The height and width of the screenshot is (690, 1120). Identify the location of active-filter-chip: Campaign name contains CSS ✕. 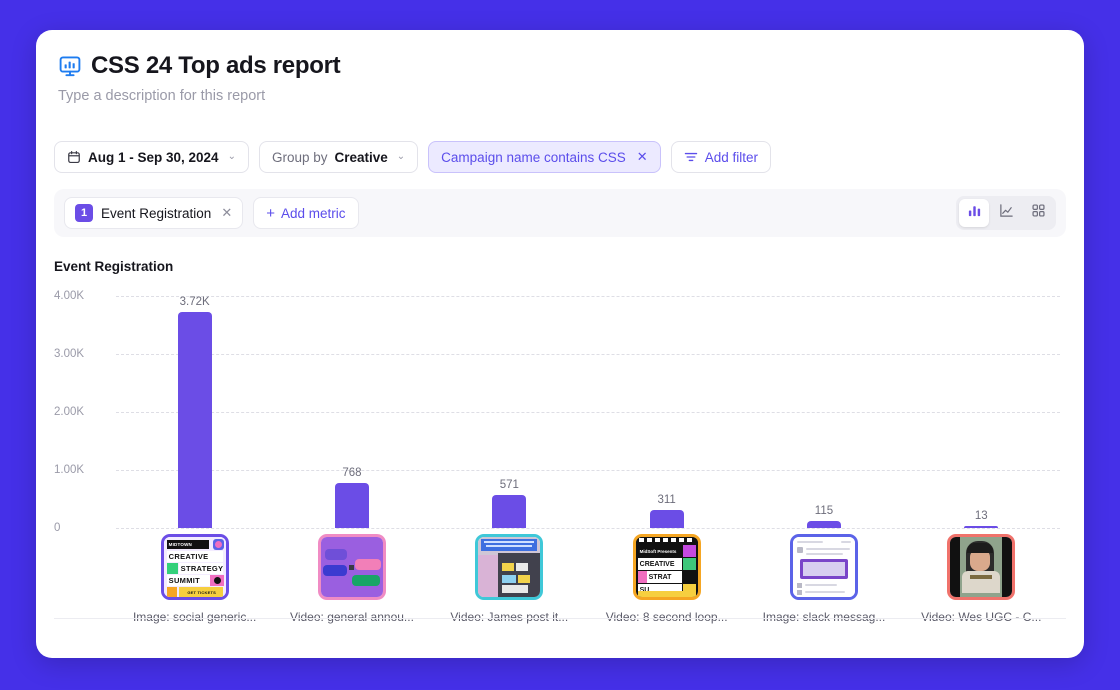
(544, 157).